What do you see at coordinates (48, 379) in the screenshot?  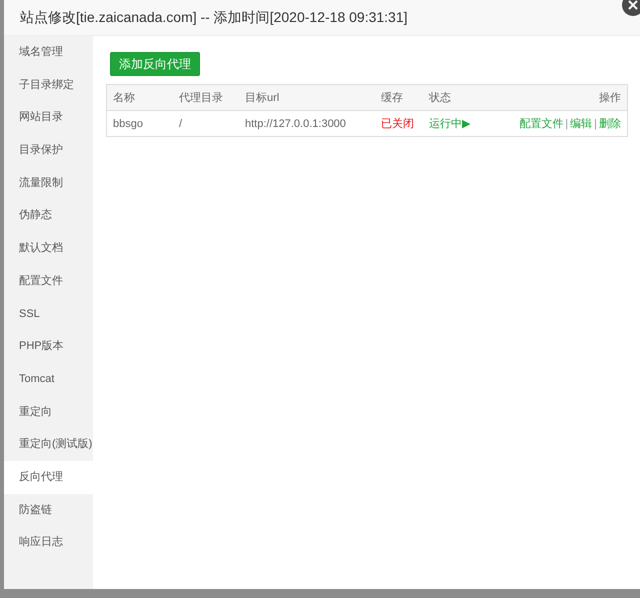 I see `sidebar-item: Tomcat` at bounding box center [48, 379].